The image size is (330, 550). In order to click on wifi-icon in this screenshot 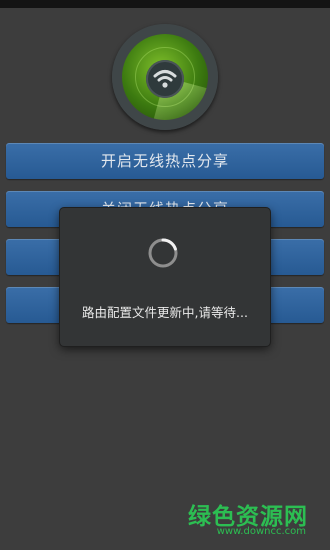, I will do `click(165, 79)`.